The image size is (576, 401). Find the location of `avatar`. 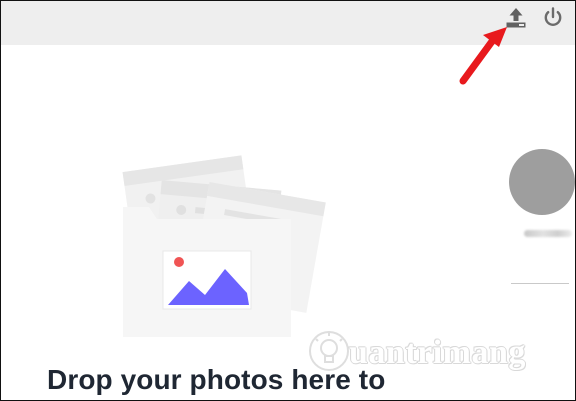

avatar is located at coordinates (542, 182).